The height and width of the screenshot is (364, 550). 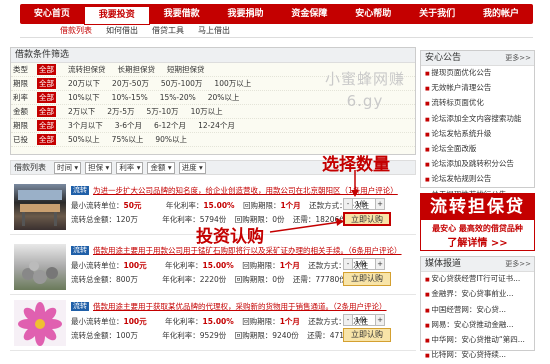 What do you see at coordinates (477, 207) in the screenshot?
I see `banner-title: 流转担保贷` at bounding box center [477, 207].